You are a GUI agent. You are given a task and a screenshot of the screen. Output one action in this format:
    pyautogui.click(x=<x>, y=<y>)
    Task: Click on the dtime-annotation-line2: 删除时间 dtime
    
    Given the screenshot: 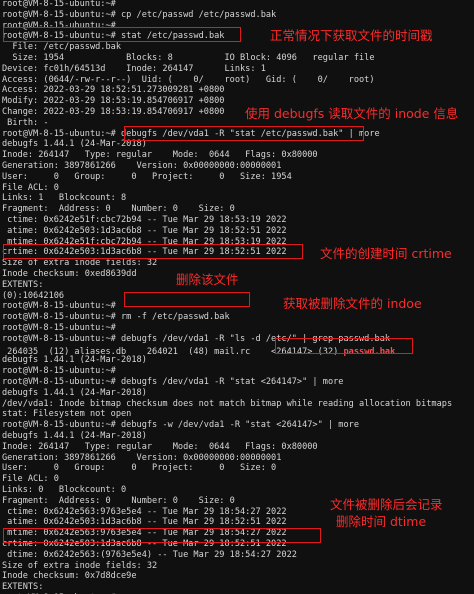 What is the action you would take?
    pyautogui.click(x=381, y=521)
    